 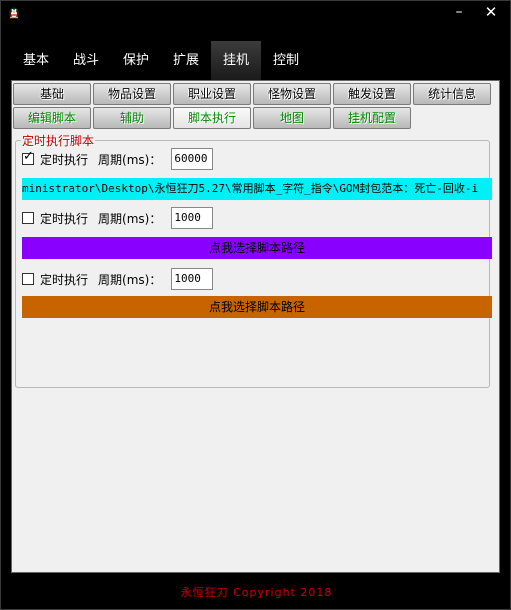 What do you see at coordinates (491, 12) in the screenshot?
I see `close-button: ✕` at bounding box center [491, 12].